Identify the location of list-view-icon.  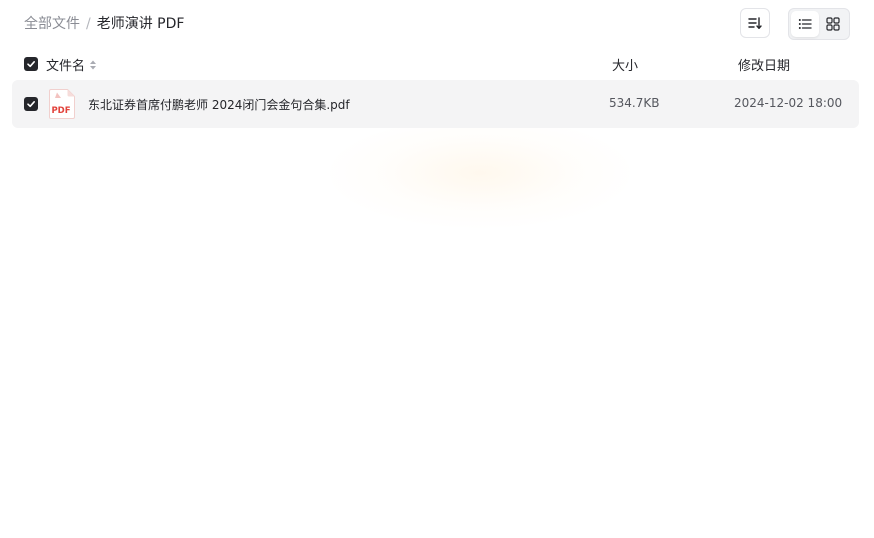
(805, 24).